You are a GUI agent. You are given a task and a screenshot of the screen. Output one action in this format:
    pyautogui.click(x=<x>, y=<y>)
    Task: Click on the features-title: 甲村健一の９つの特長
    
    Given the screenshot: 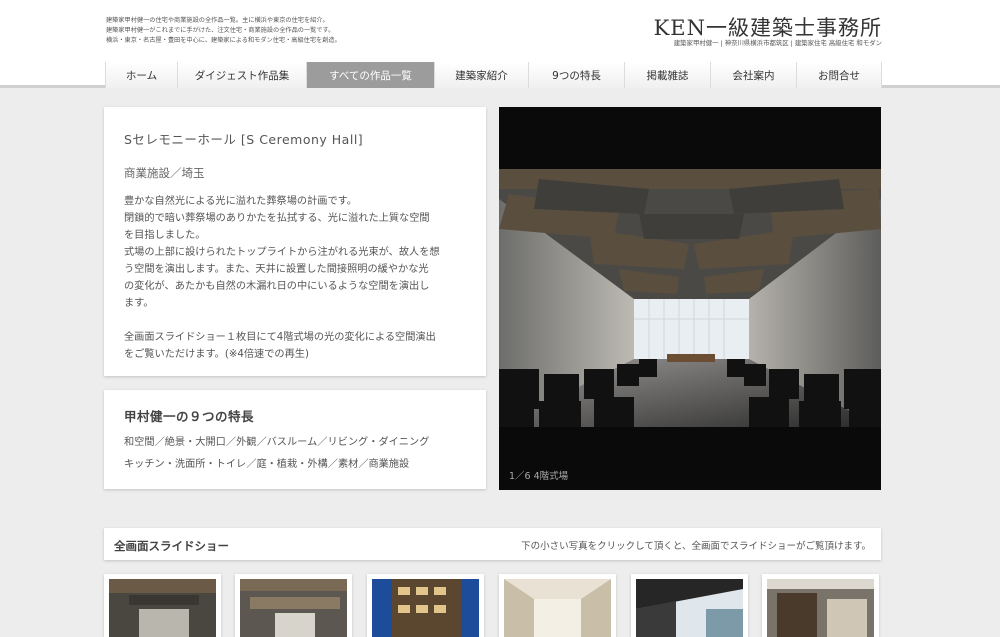 What is the action you would take?
    pyautogui.click(x=189, y=416)
    